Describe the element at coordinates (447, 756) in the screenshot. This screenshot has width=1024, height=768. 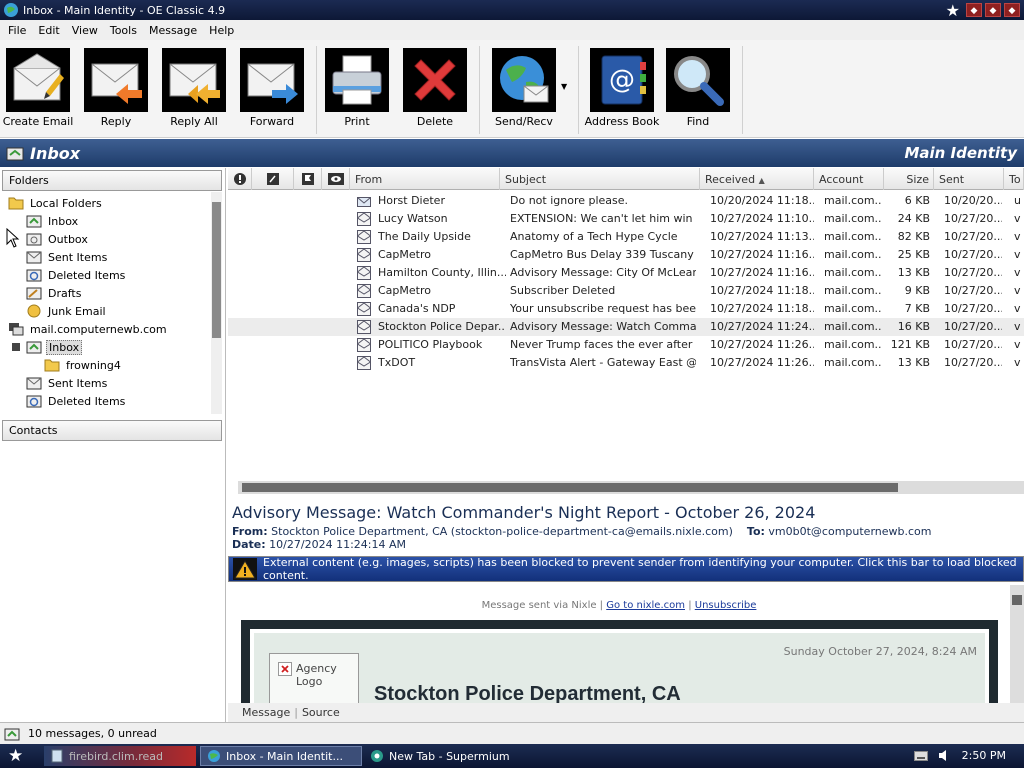
I see `taskbar-item-supermium: New Tab - Supermium` at that location.